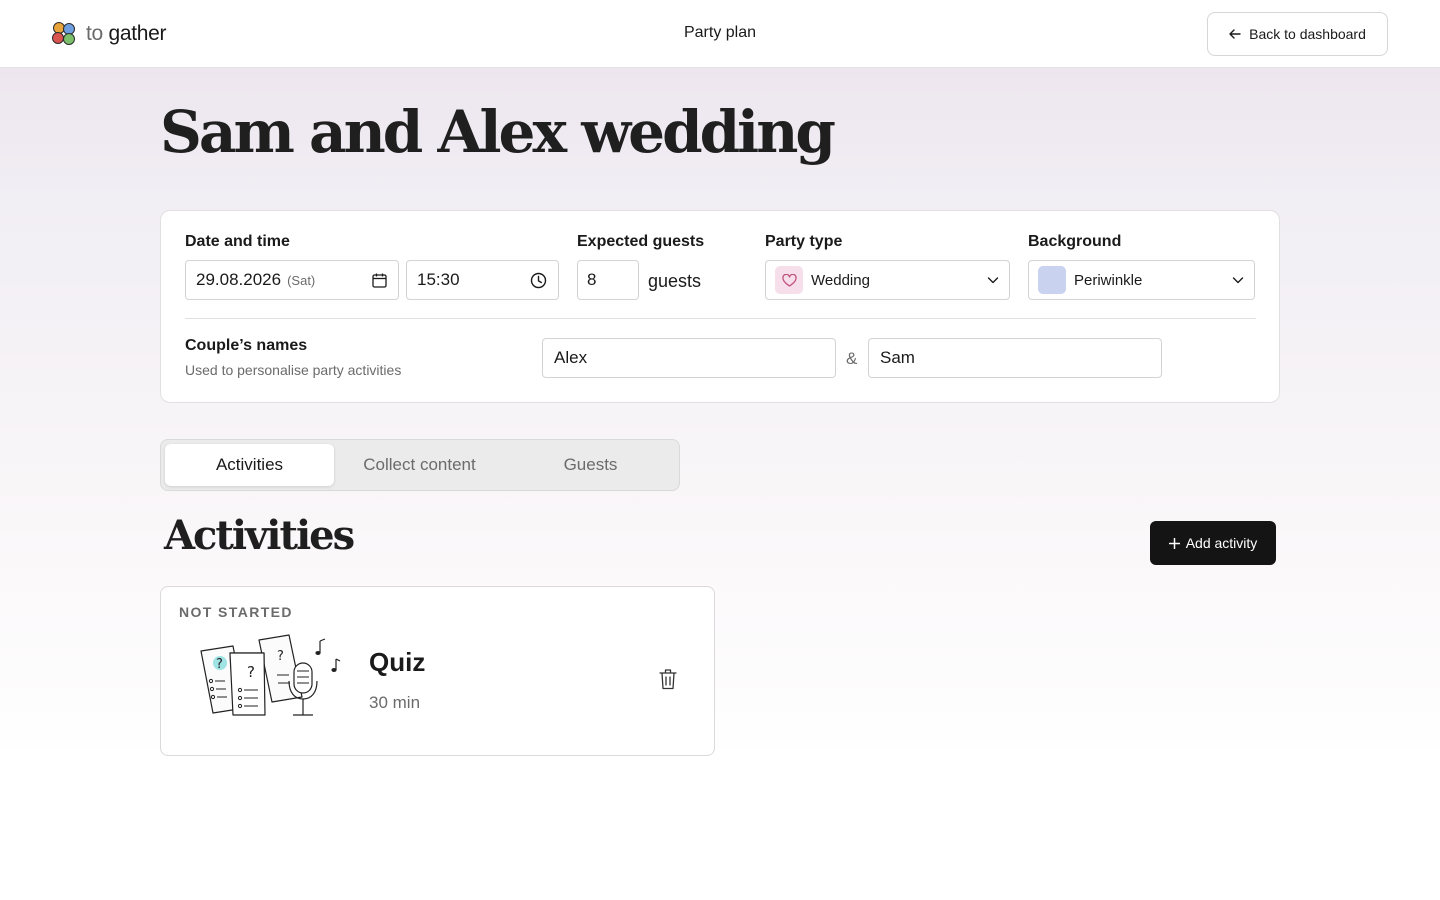  What do you see at coordinates (1235, 34) in the screenshot?
I see `arrow-left-icon` at bounding box center [1235, 34].